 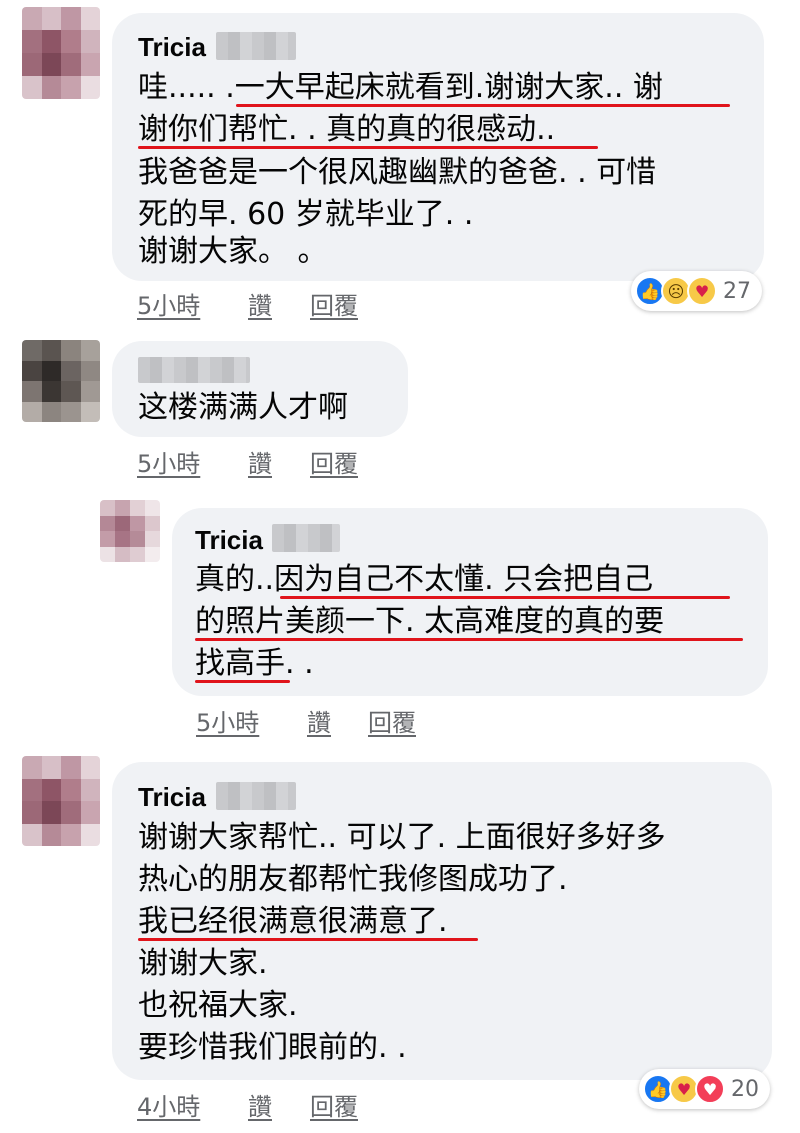 What do you see at coordinates (430, 621) in the screenshot?
I see `comment-text-line: 的照片美颜一下. 太高难度的真的要` at bounding box center [430, 621].